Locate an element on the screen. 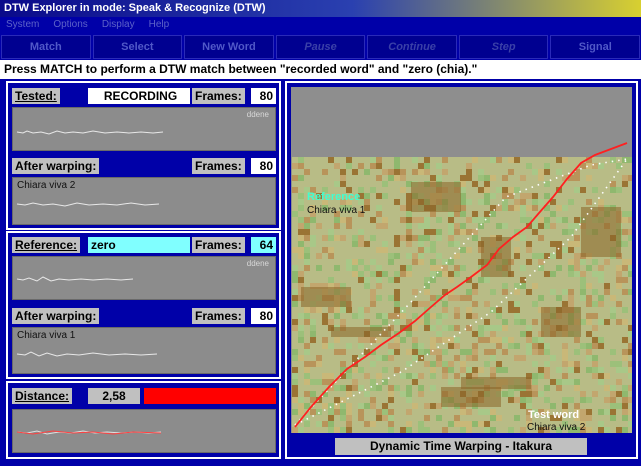 This screenshot has width=641, height=466. menu-options: Options is located at coordinates (70, 25).